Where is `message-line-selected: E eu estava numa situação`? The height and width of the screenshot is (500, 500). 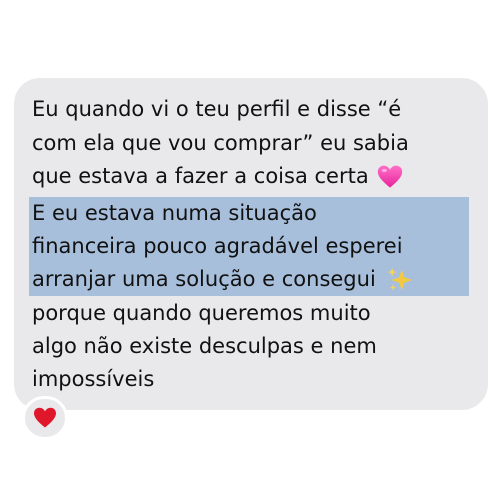 message-line-selected: E eu estava numa situação is located at coordinates (174, 213).